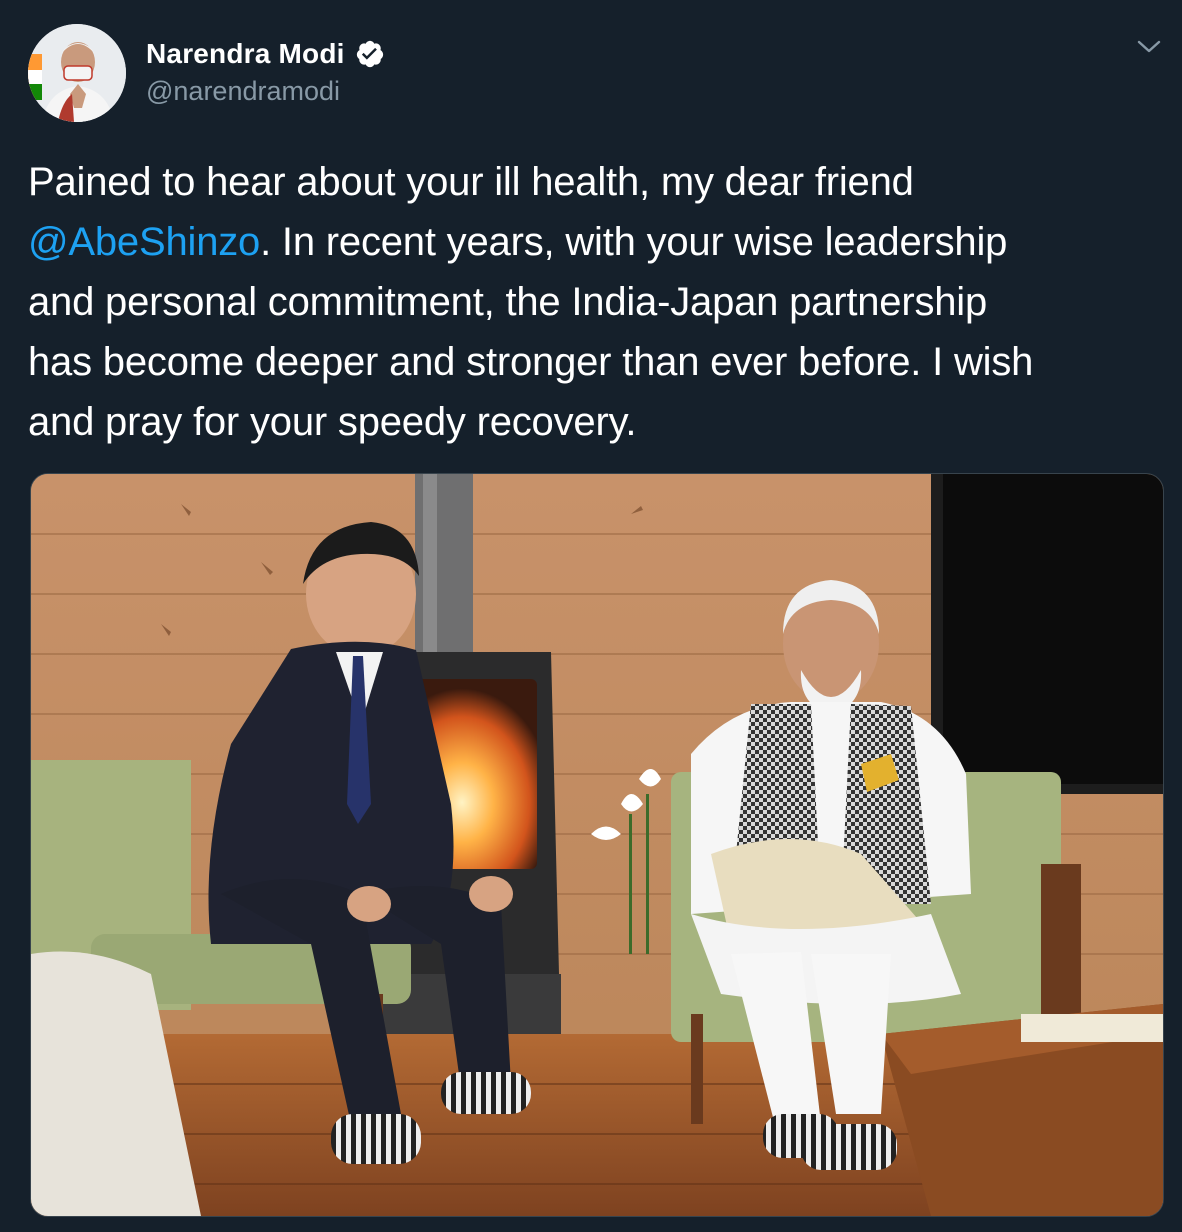 This screenshot has height=1232, width=1182. Describe the element at coordinates (243, 91) in the screenshot. I see `author-handle: @narendramodi` at that location.